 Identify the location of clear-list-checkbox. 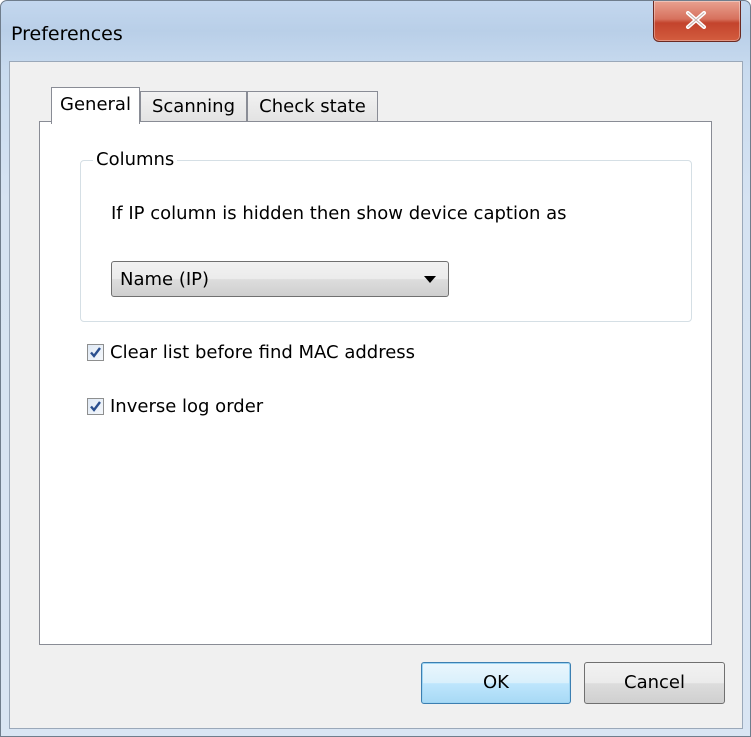
(95, 352).